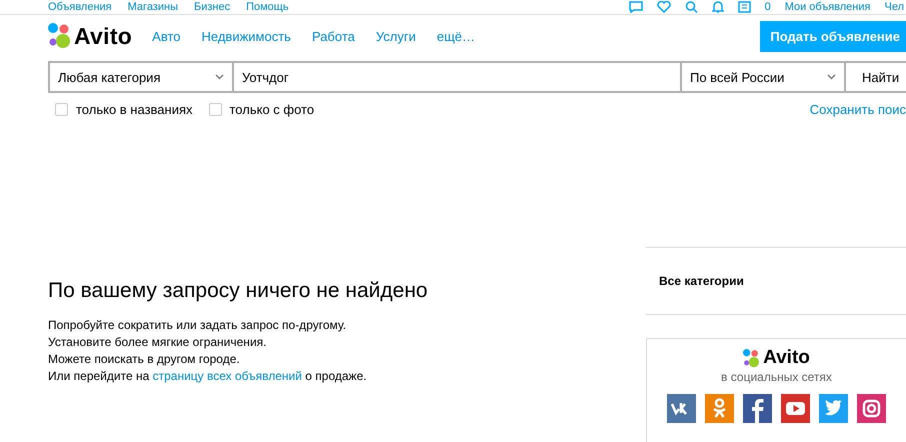  What do you see at coordinates (396, 36) in the screenshot?
I see `nav-link: Услуги` at bounding box center [396, 36].